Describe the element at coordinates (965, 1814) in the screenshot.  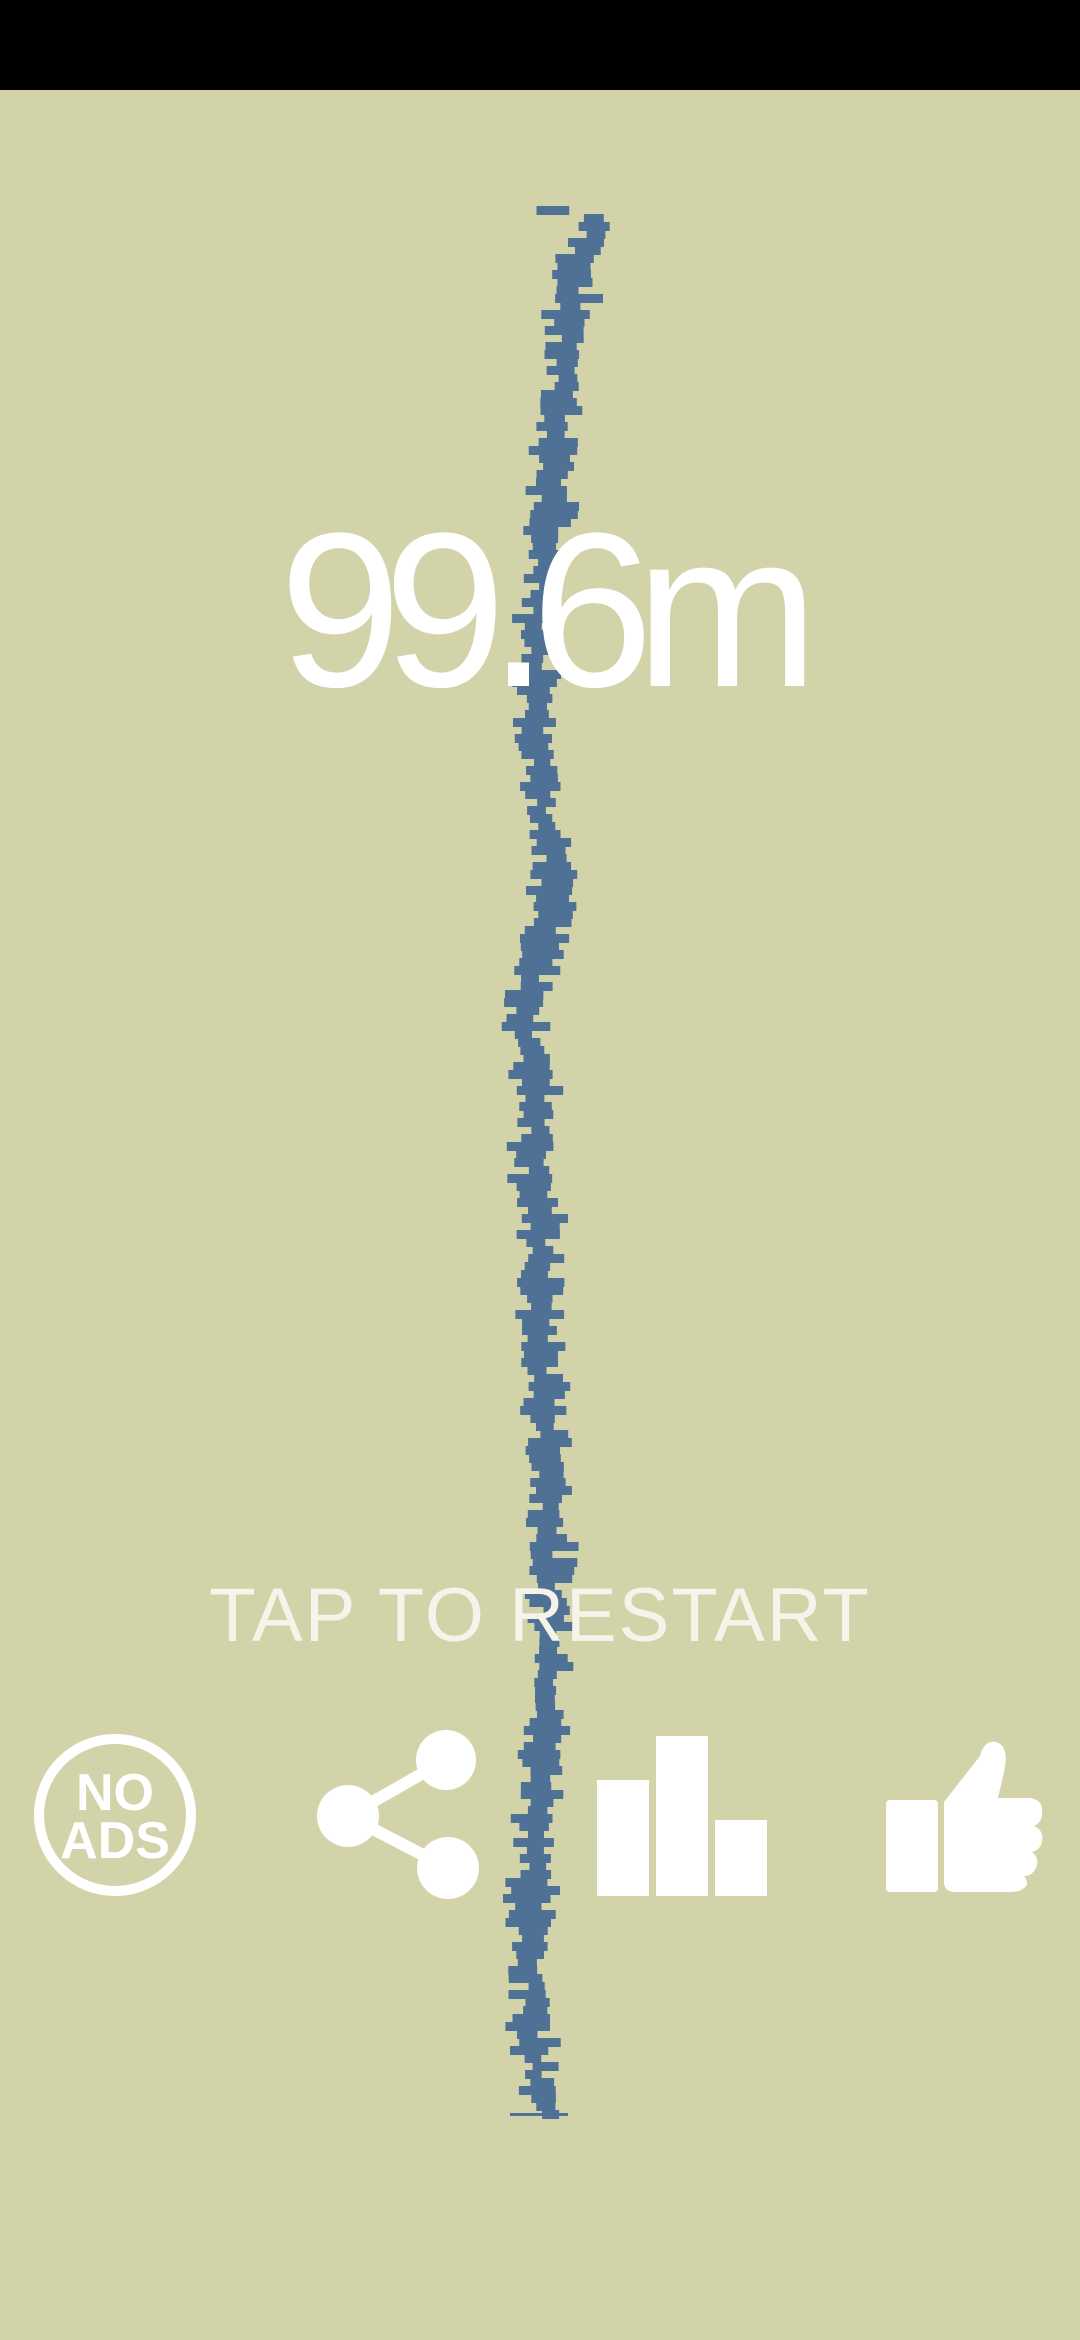
I see `rate-button` at that location.